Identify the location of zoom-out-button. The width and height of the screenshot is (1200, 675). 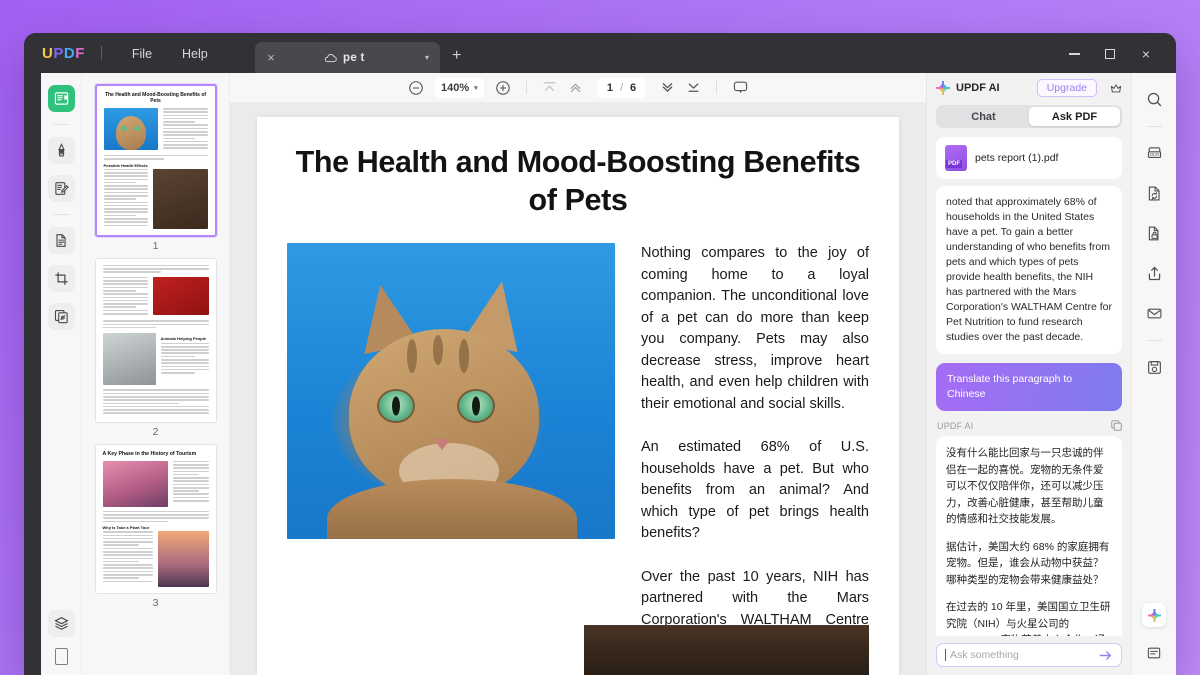
(416, 88).